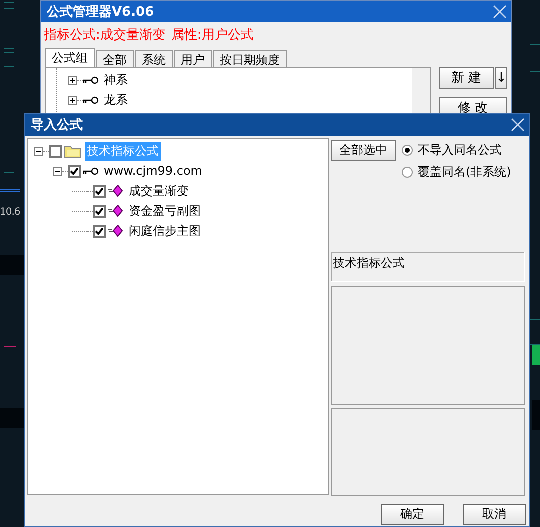  I want to click on candle, so click(536, 355).